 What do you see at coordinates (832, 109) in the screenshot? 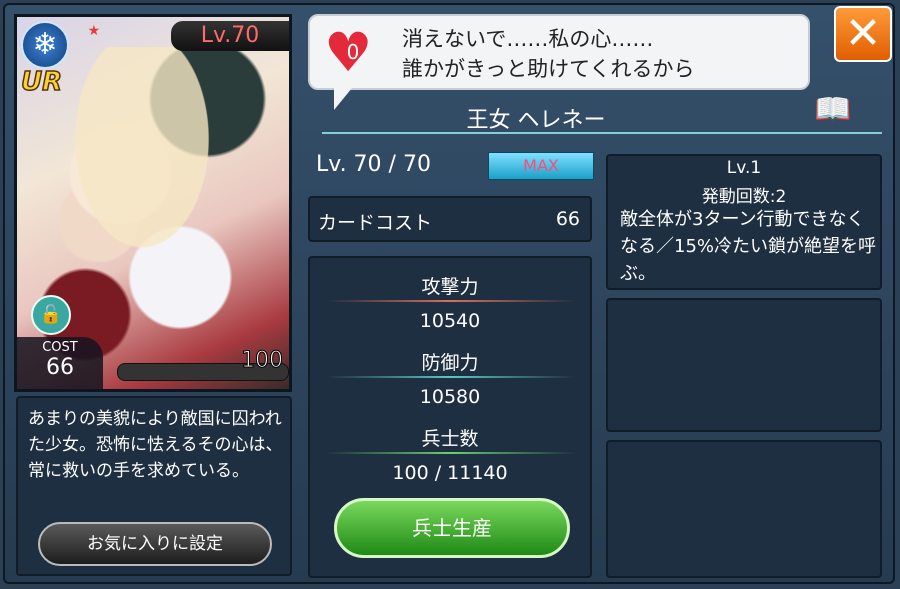
I see `book-icon: 📖` at bounding box center [832, 109].